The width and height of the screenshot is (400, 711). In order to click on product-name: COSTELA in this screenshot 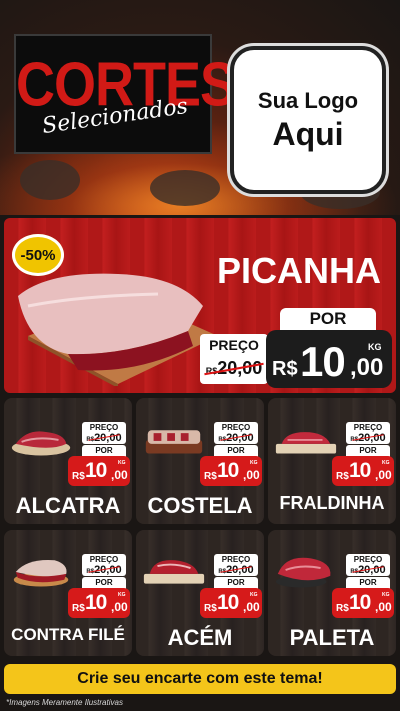, I will do `click(200, 505)`.